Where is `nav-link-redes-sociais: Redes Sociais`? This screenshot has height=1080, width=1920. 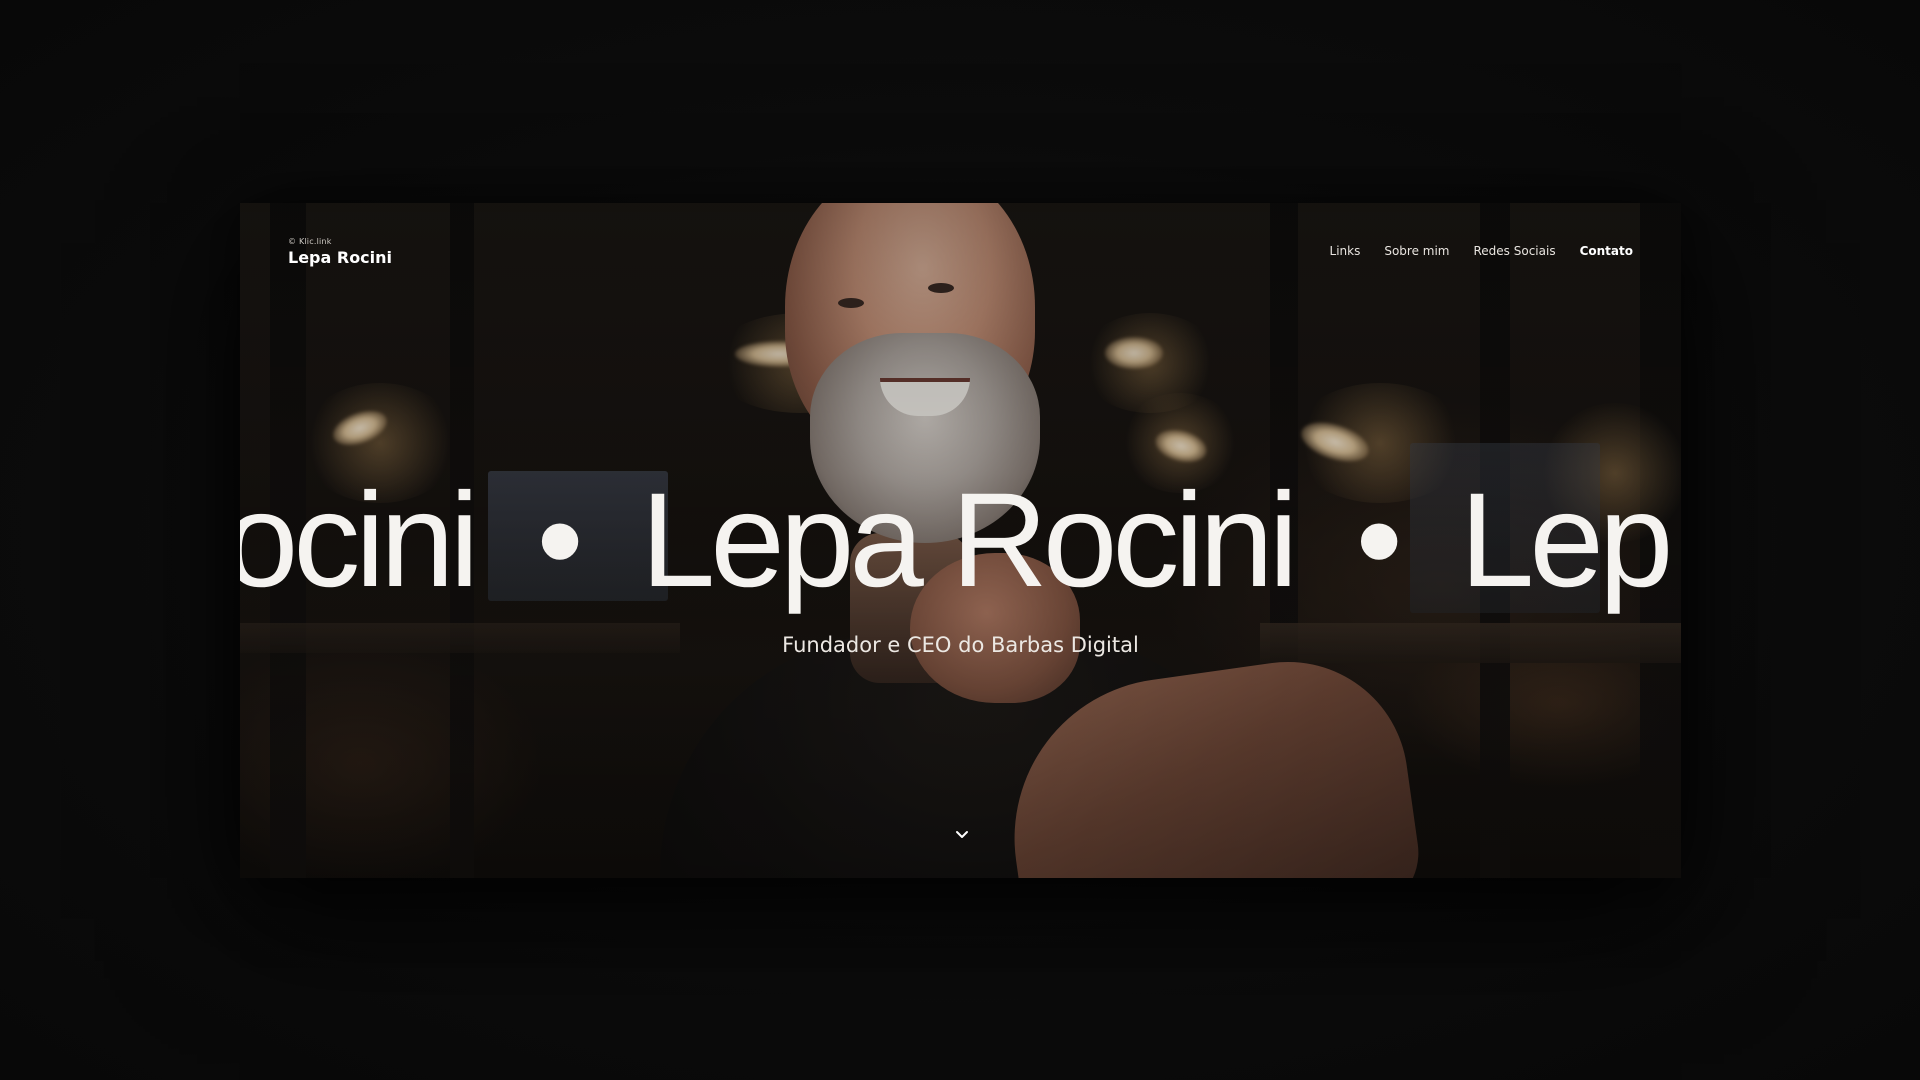
nav-link-redes-sociais: Redes Sociais is located at coordinates (1515, 251).